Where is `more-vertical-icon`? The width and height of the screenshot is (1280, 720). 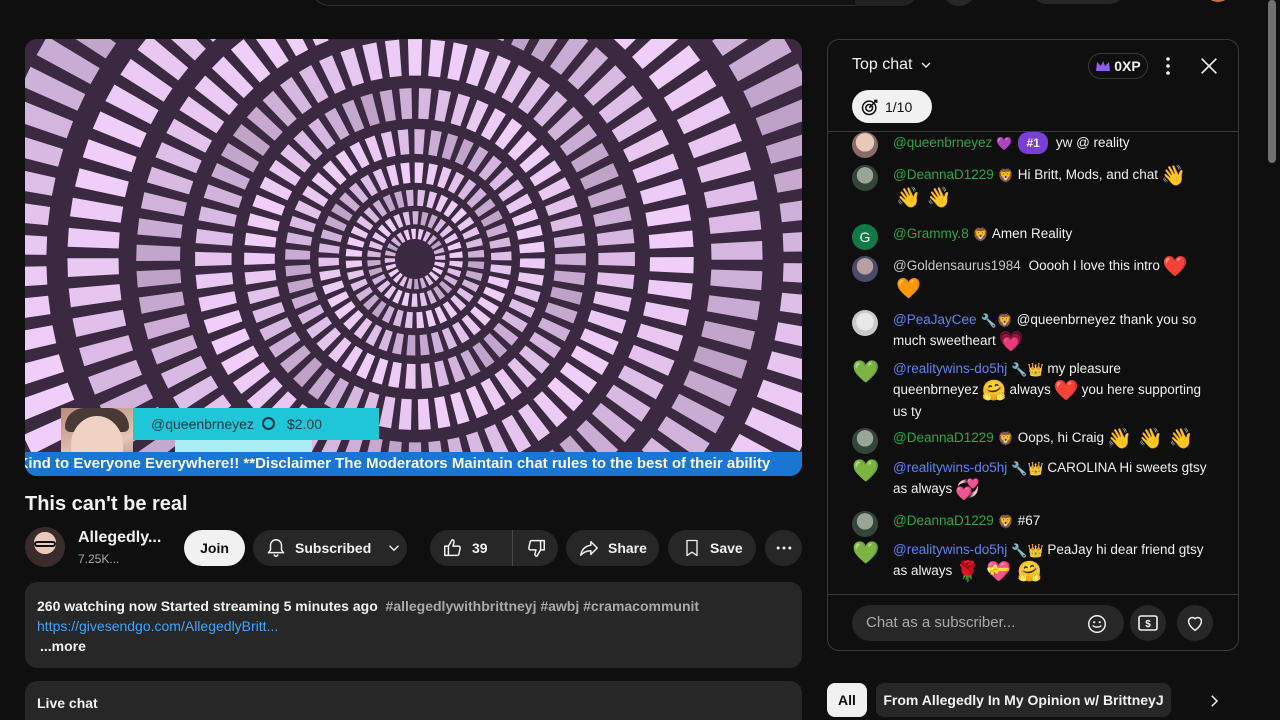
more-vertical-icon is located at coordinates (1168, 66).